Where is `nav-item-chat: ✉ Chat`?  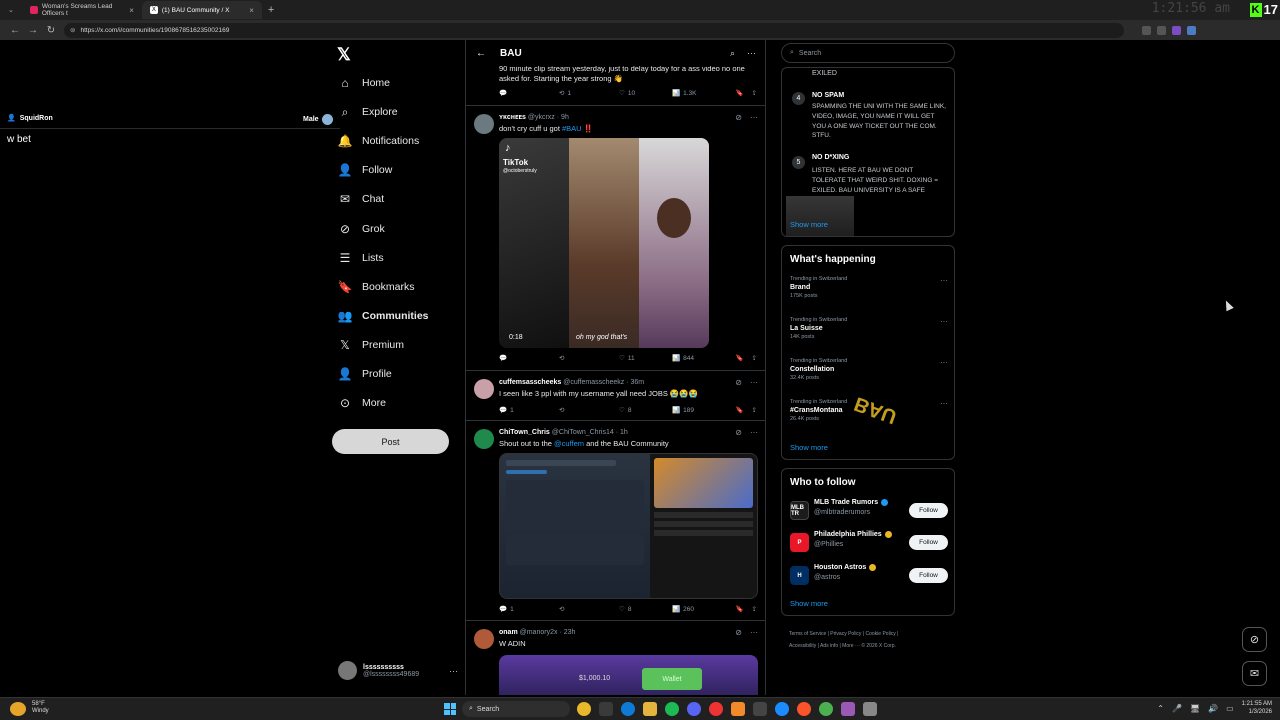 nav-item-chat: ✉ Chat is located at coordinates (361, 199).